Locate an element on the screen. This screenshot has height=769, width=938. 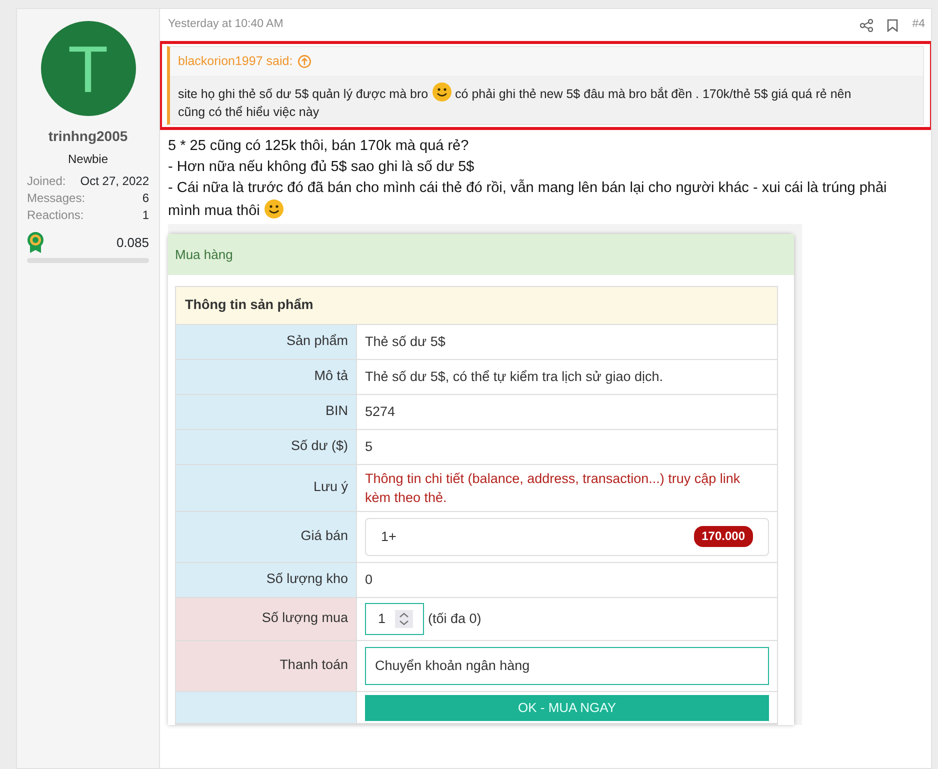
option-label: 1+ is located at coordinates (388, 537).